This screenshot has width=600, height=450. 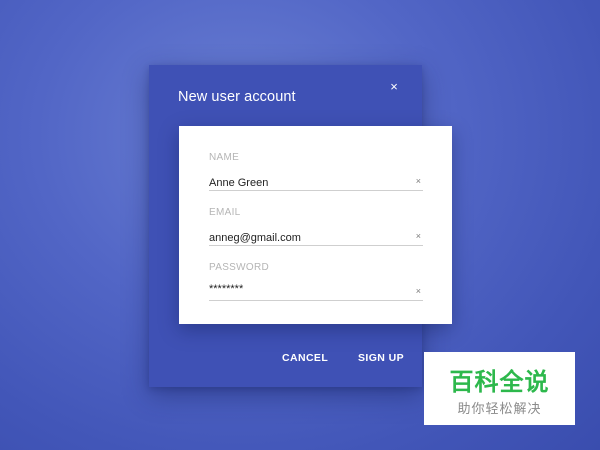 I want to click on sign-up-button: SIGN UP, so click(x=381, y=358).